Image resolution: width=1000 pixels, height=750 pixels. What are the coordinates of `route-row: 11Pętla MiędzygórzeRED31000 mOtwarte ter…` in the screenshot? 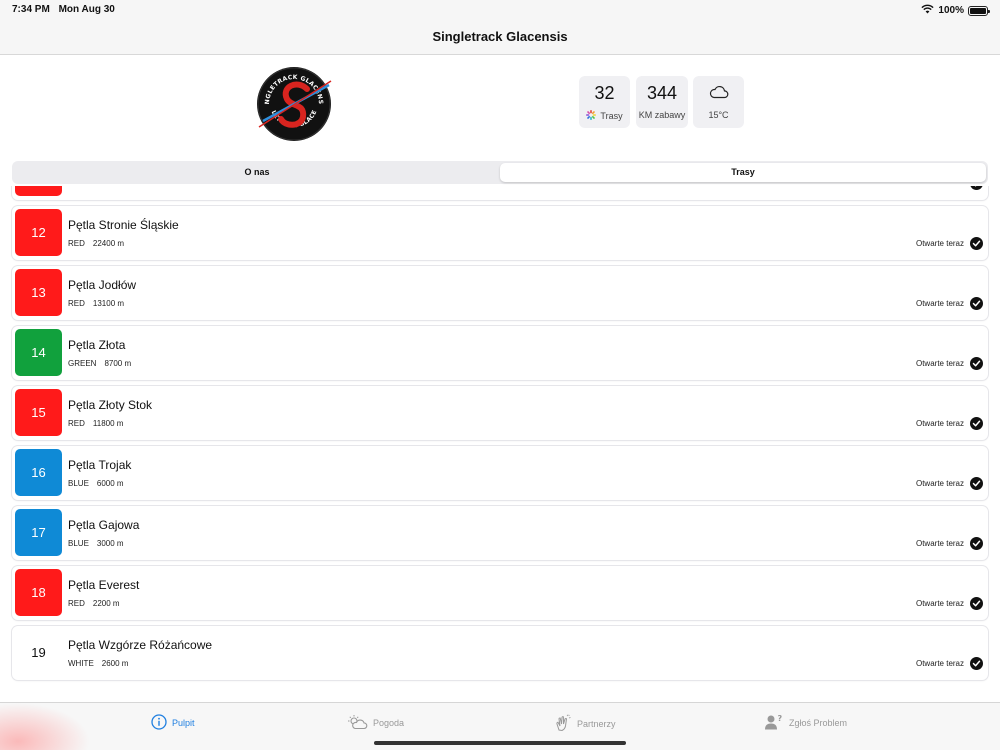 It's located at (500, 193).